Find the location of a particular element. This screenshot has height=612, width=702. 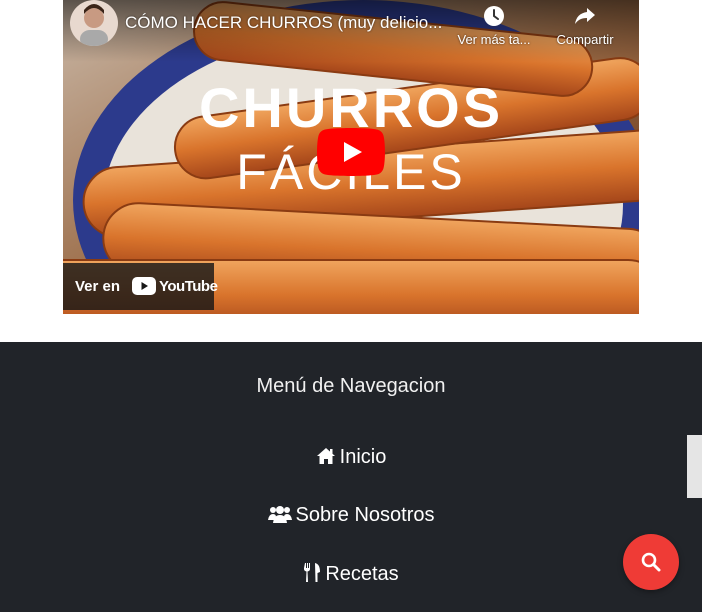

search-fab-button is located at coordinates (651, 562).